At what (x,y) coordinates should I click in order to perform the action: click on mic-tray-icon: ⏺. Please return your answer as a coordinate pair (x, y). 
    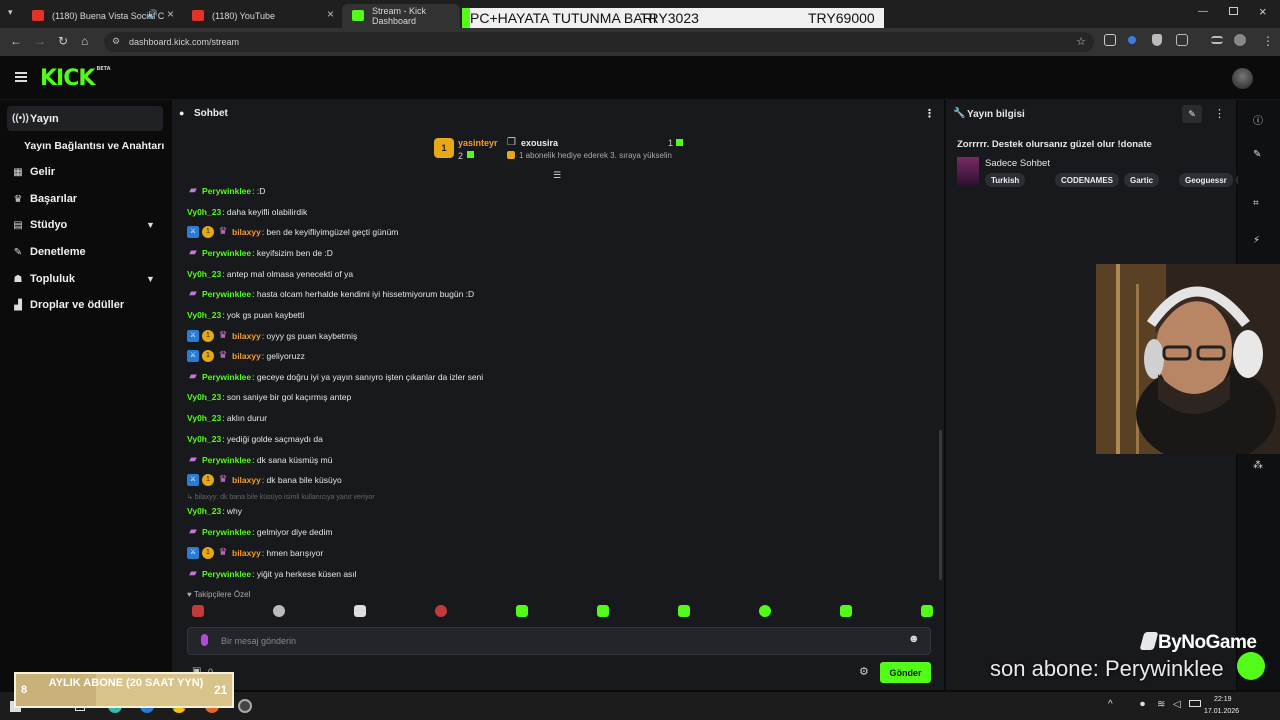
    Looking at the image, I should click on (1142, 704).